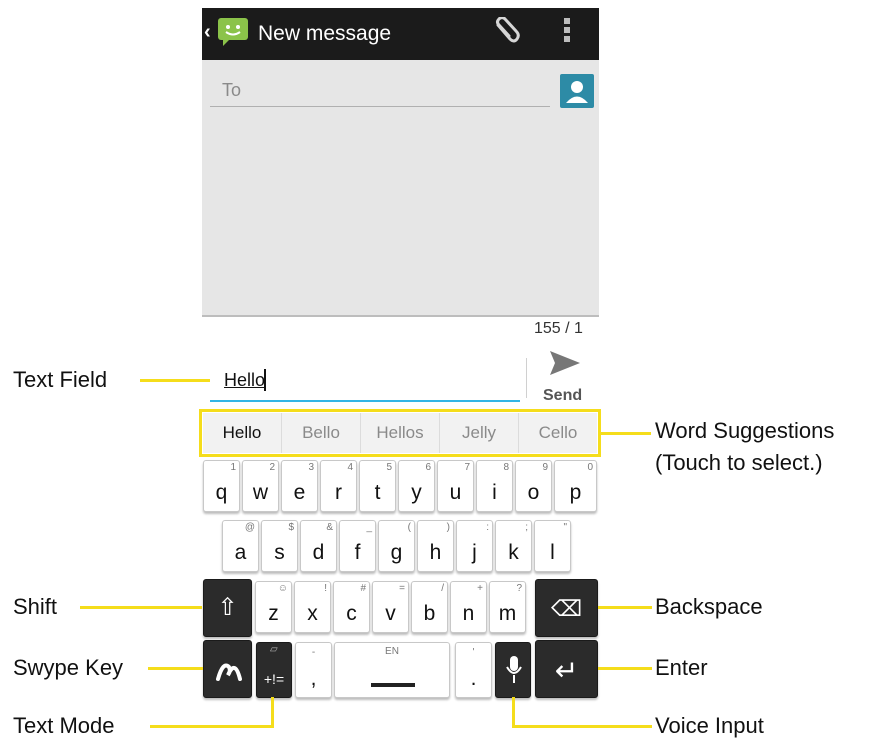  What do you see at coordinates (233, 31) in the screenshot?
I see `messaging-app-icon` at bounding box center [233, 31].